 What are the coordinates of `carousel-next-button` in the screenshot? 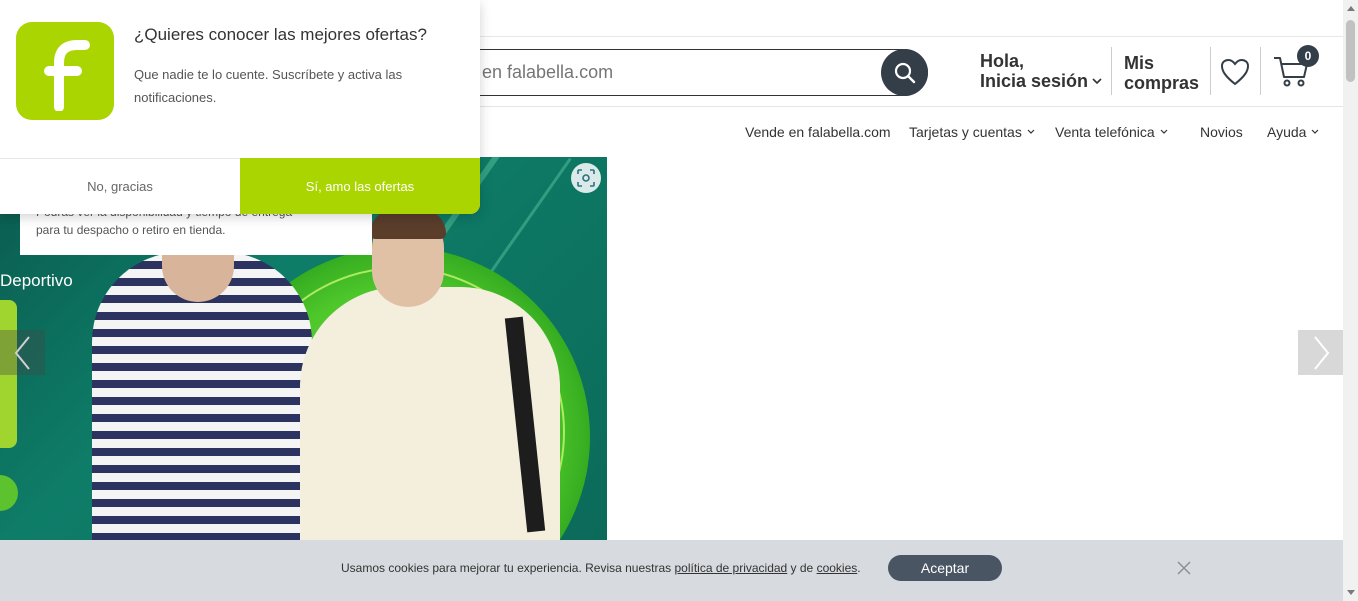 It's located at (1320, 352).